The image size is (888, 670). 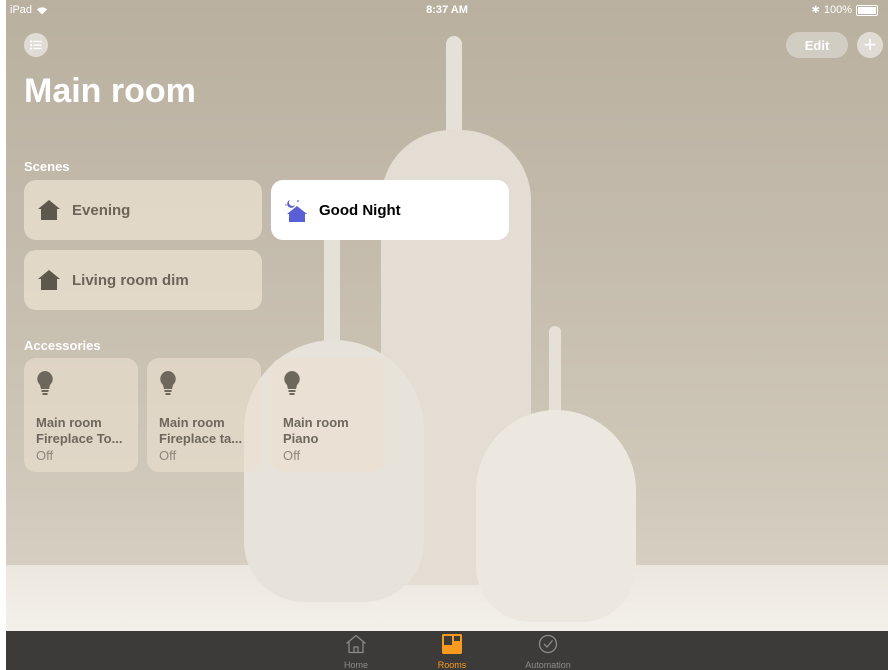 What do you see at coordinates (47, 166) in the screenshot?
I see `scenes-heading: Scenes` at bounding box center [47, 166].